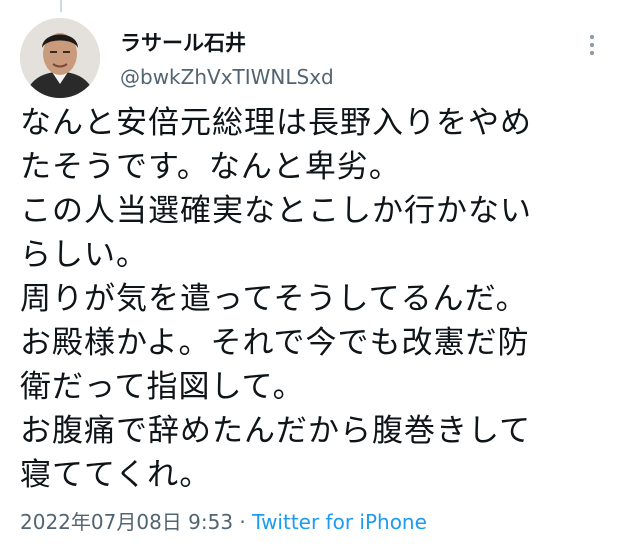 The height and width of the screenshot is (554, 620). Describe the element at coordinates (126, 522) in the screenshot. I see `timestamp: 2022年07月08日 9:53` at that location.